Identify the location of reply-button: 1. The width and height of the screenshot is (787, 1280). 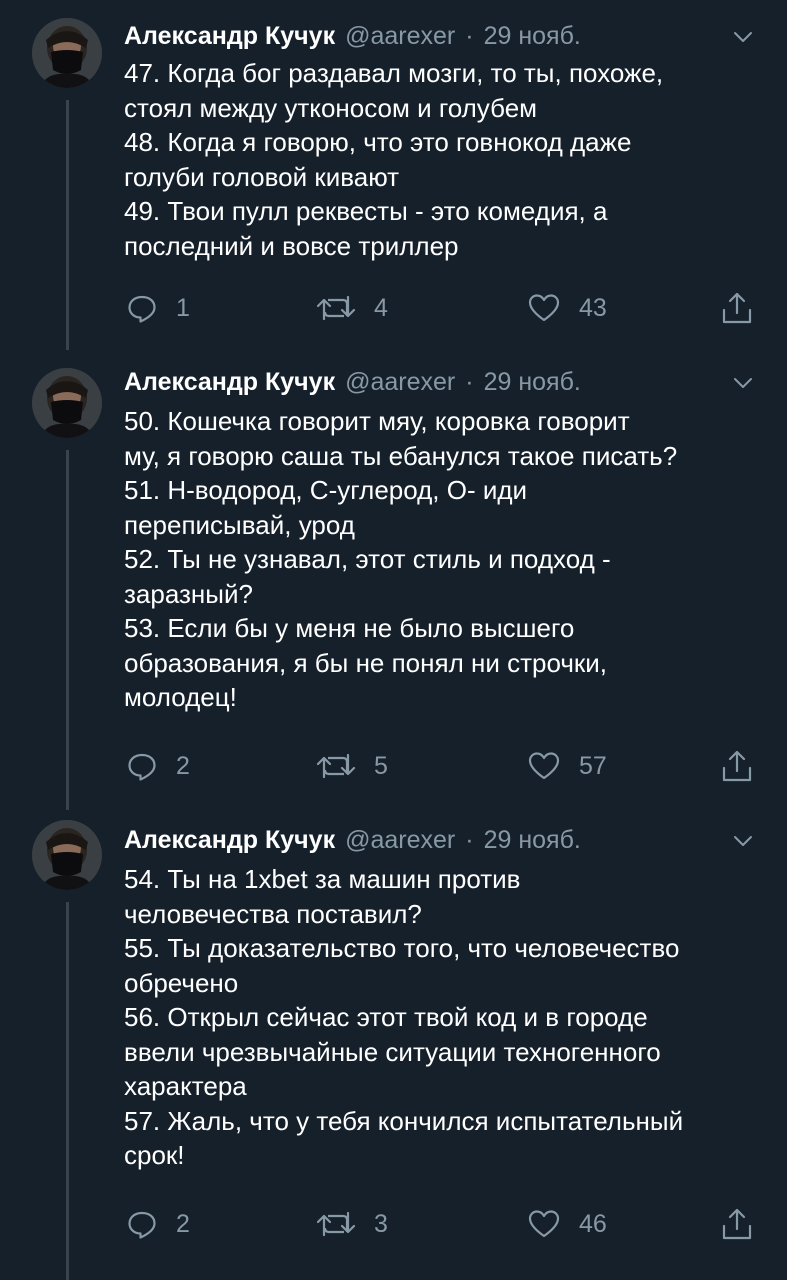
(158, 308).